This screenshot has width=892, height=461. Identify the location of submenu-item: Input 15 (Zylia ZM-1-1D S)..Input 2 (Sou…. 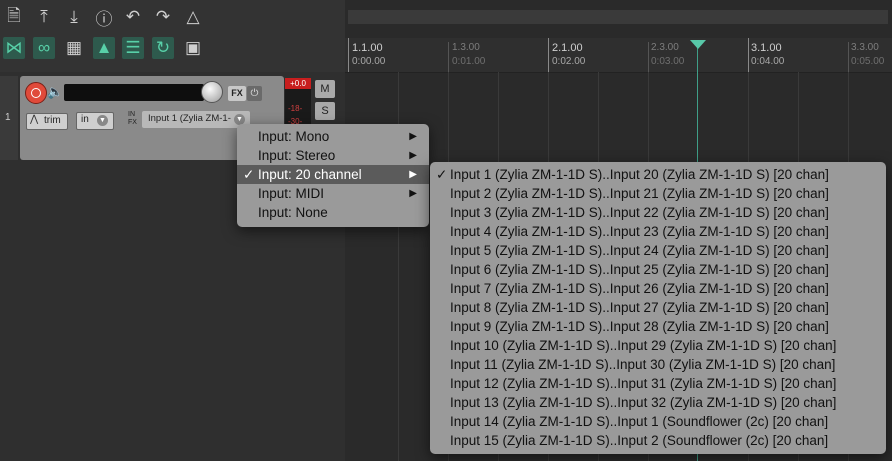
(658, 440).